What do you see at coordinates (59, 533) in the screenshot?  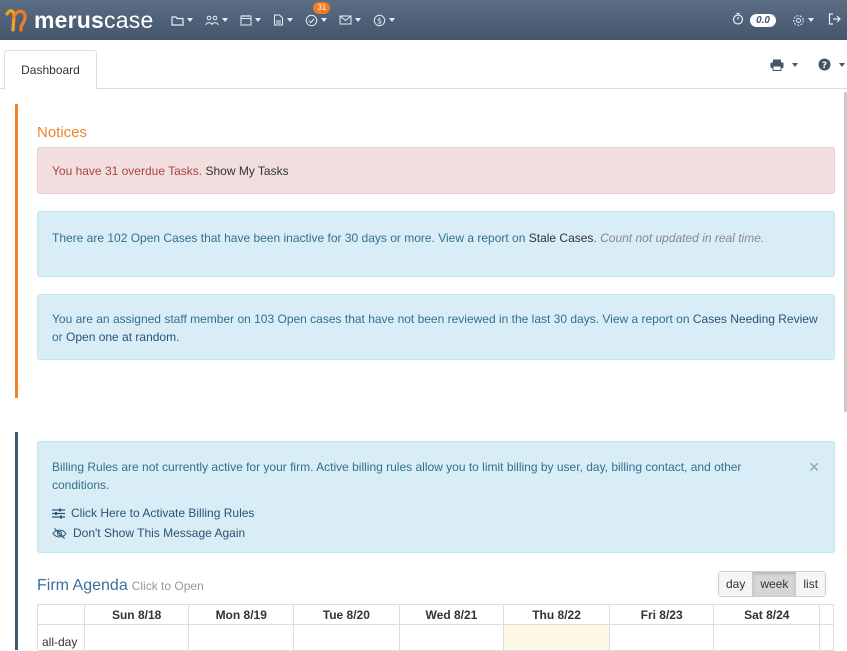 I see `eye-slash-icon` at bounding box center [59, 533].